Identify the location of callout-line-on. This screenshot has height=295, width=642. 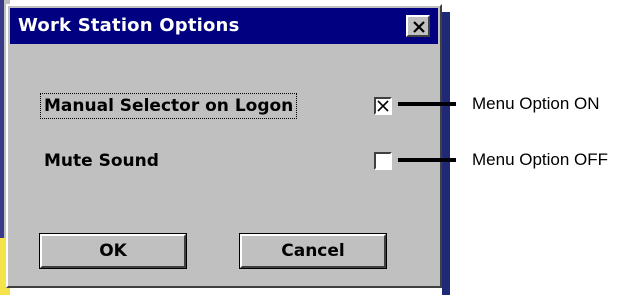
(427, 104).